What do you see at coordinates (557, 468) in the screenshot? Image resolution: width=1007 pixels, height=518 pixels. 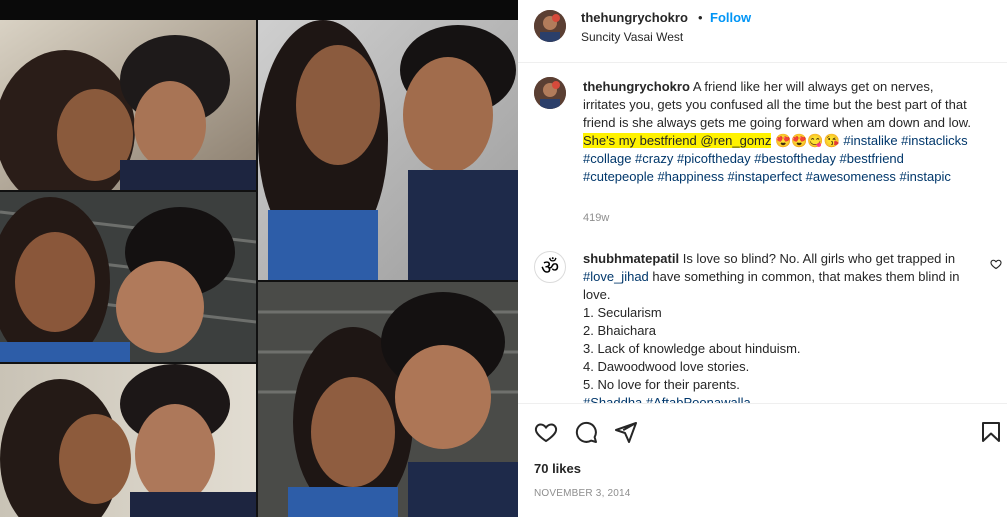 I see `likes-count: 70 likes` at bounding box center [557, 468].